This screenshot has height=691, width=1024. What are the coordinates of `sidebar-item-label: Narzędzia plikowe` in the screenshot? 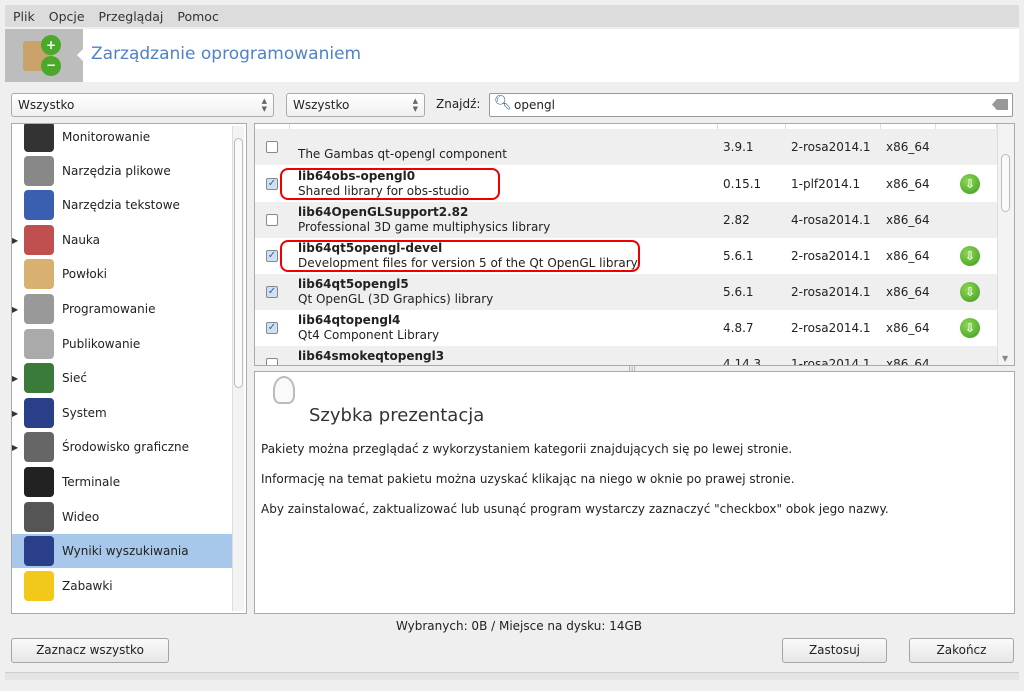 It's located at (116, 171).